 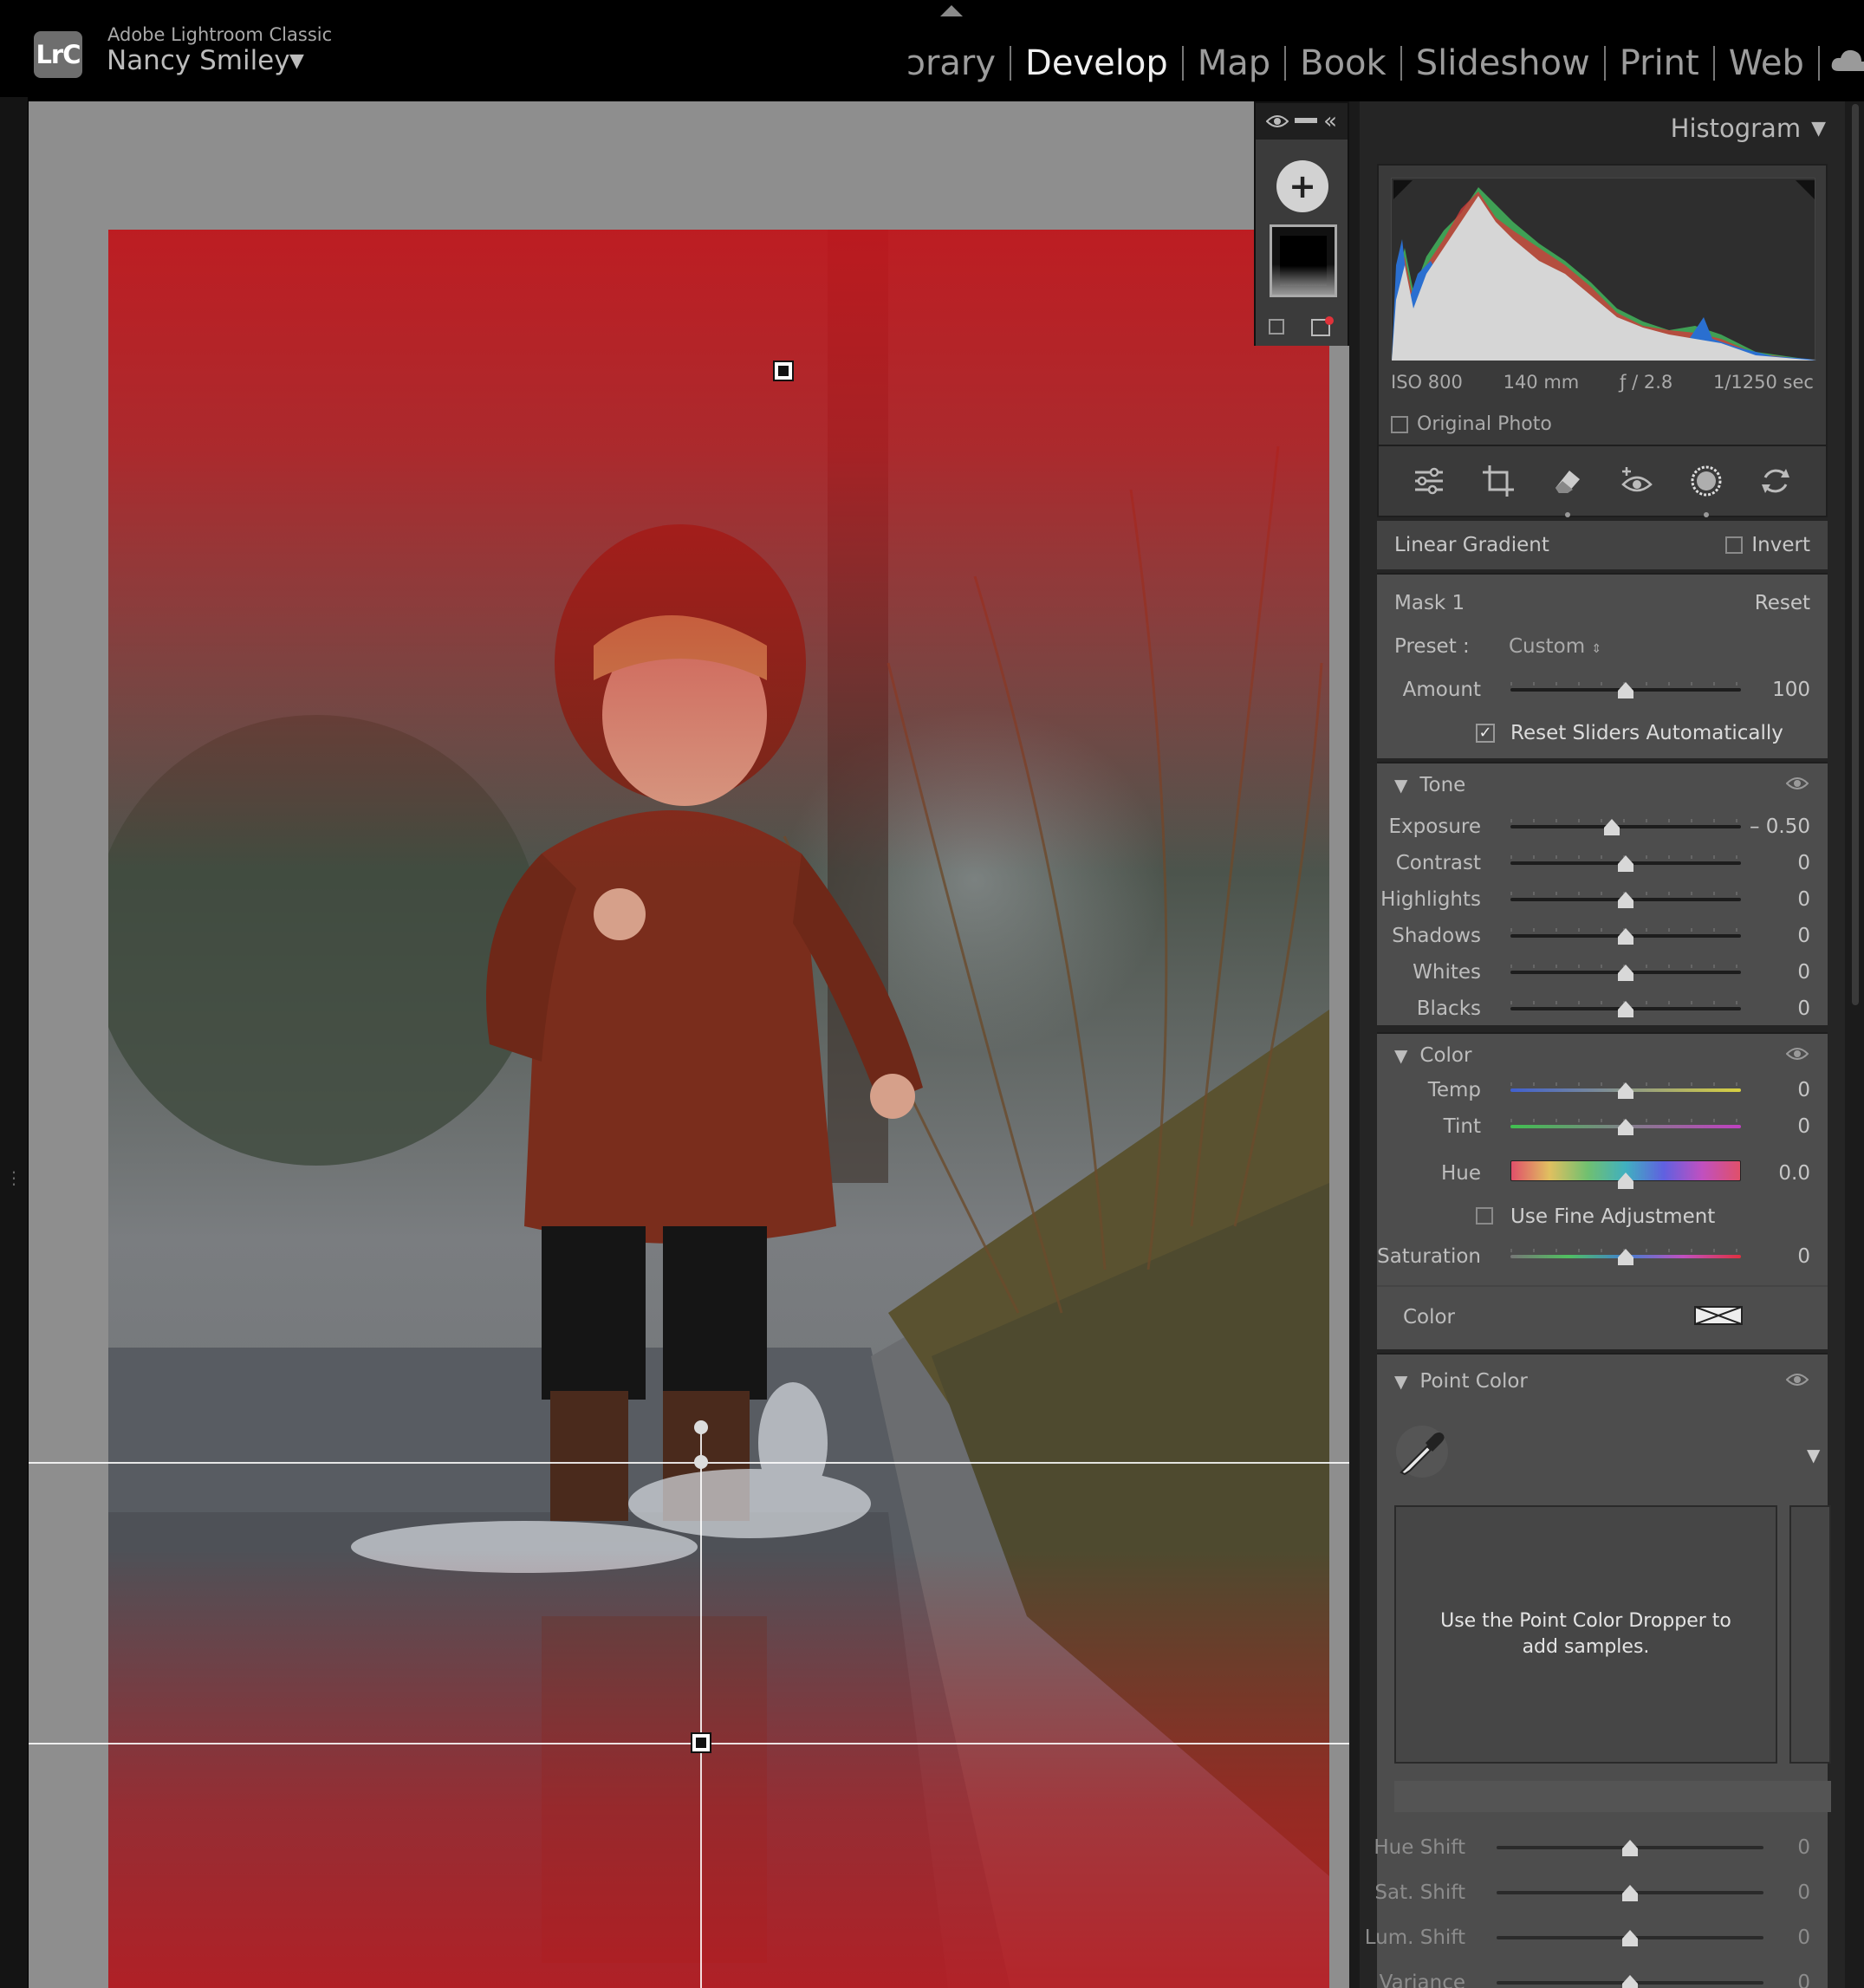 What do you see at coordinates (1234, 63) in the screenshot?
I see `module-map: Map` at bounding box center [1234, 63].